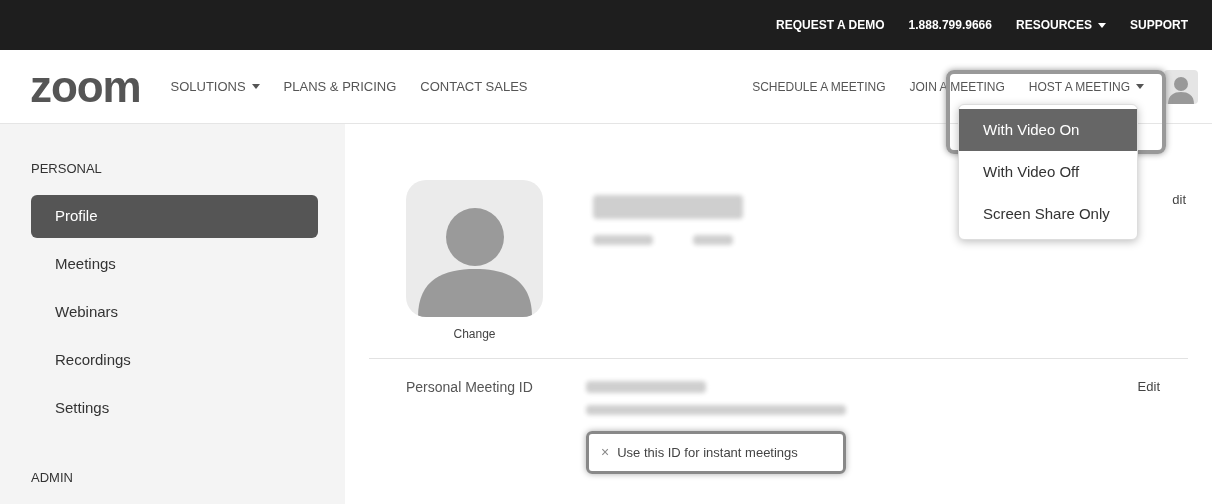  Describe the element at coordinates (470, 387) in the screenshot. I see `field-label: Personal Meeting ID` at that location.